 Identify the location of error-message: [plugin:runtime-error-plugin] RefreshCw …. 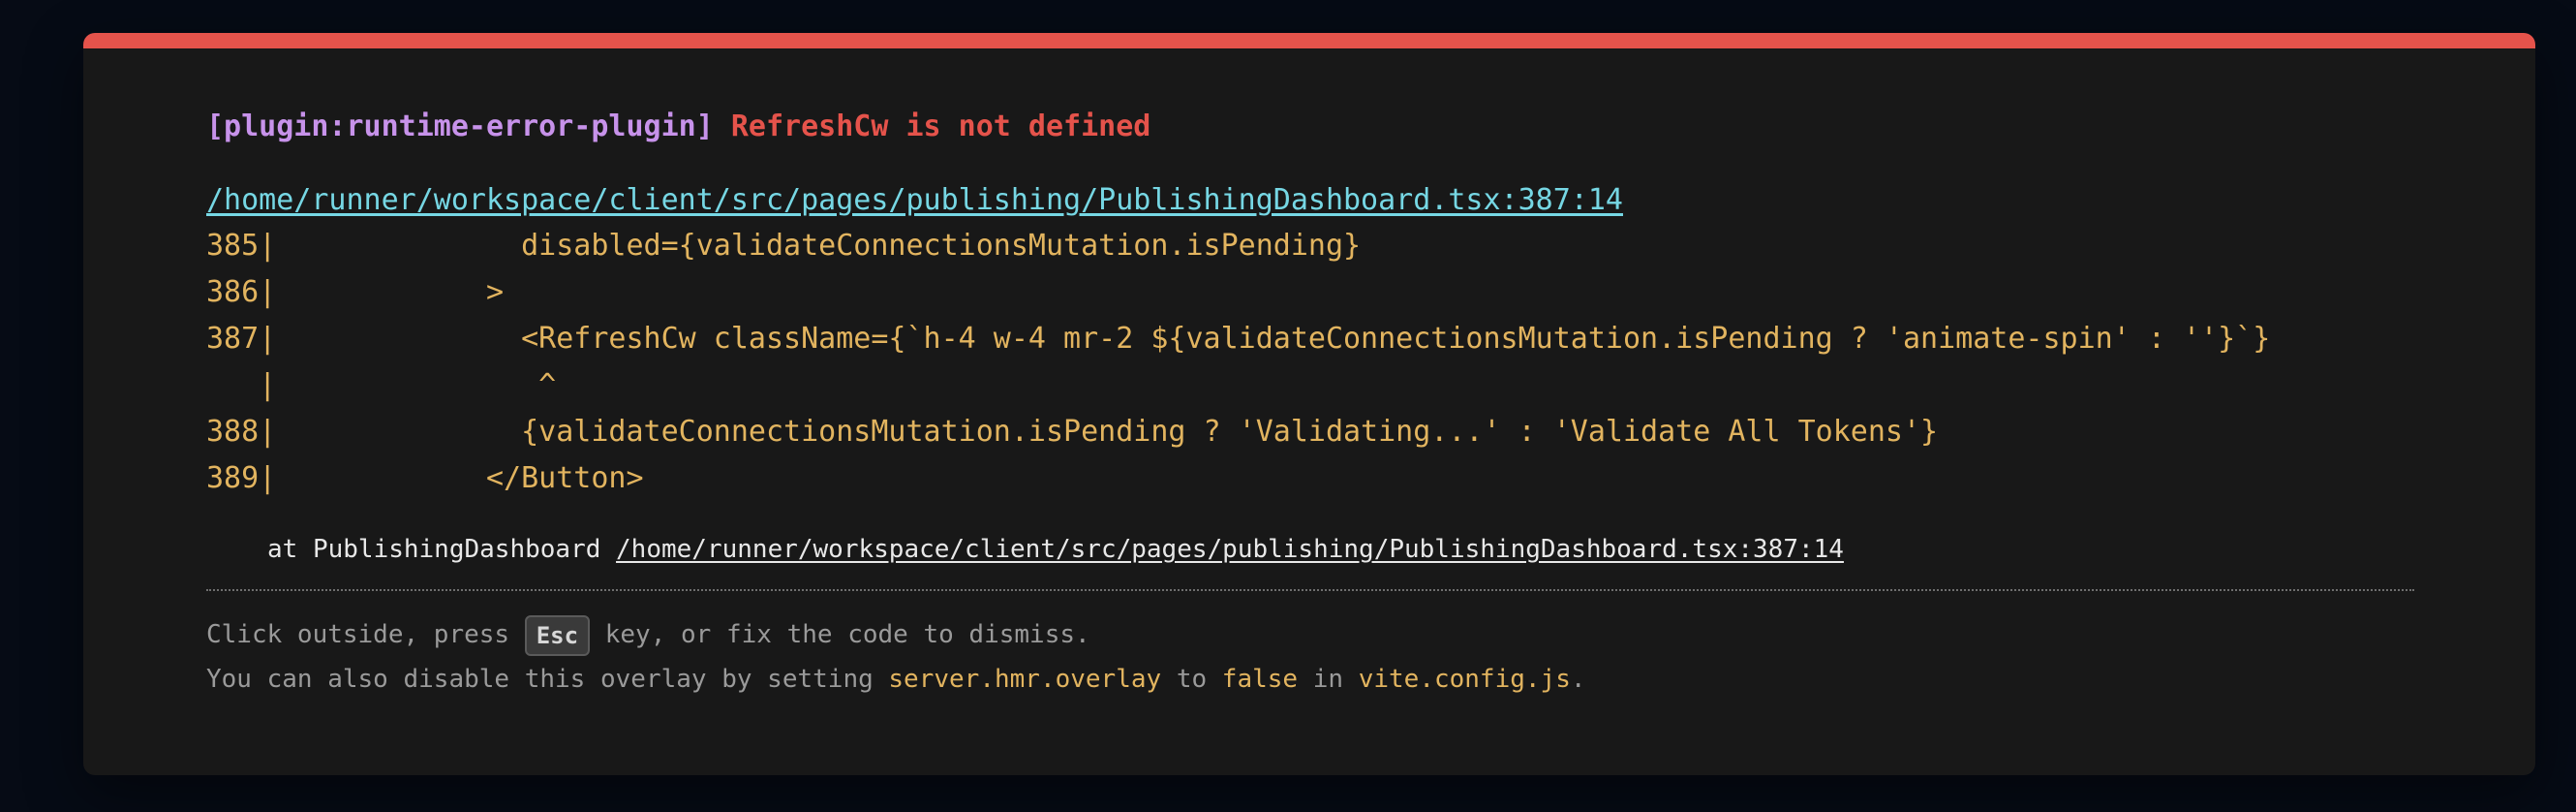
(1309, 127).